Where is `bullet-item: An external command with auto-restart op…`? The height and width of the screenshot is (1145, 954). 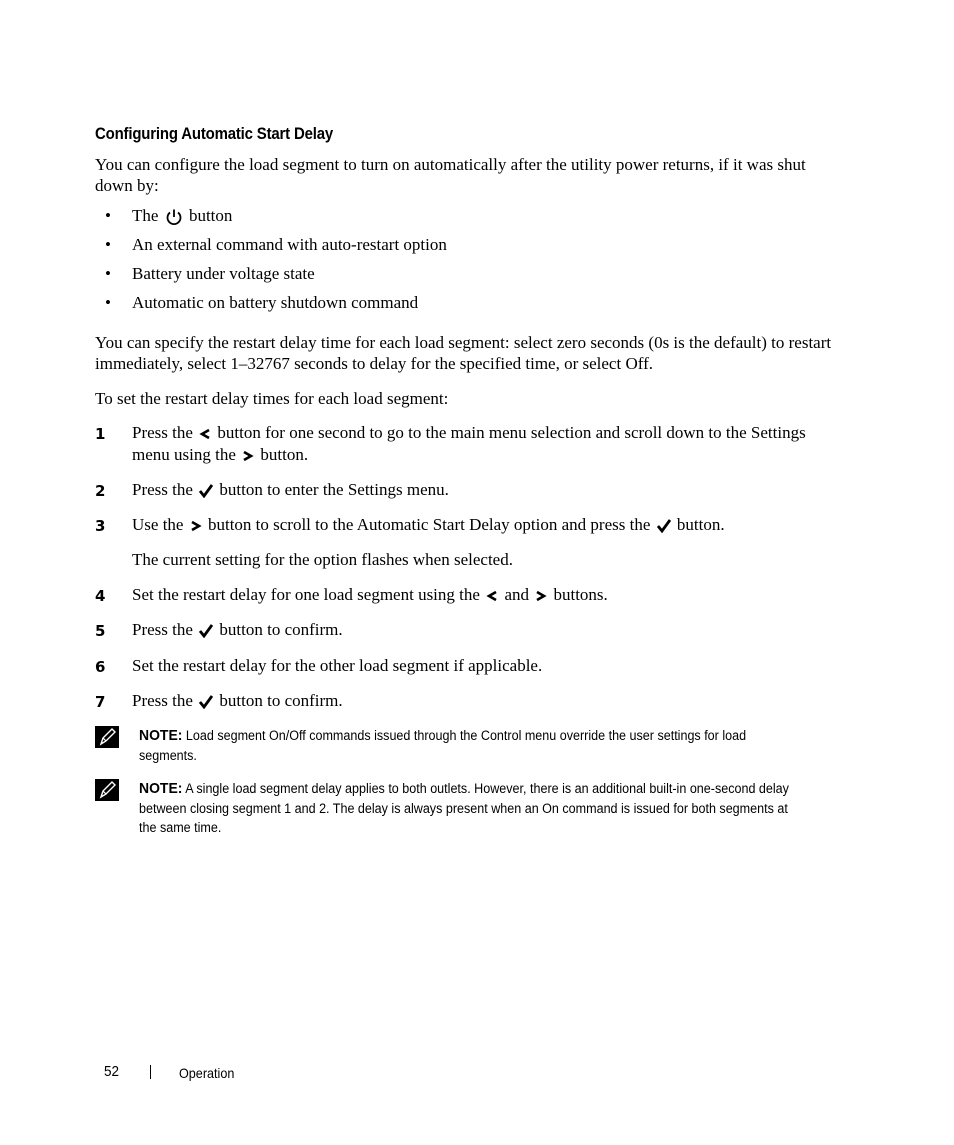 bullet-item: An external command with auto-restart op… is located at coordinates (289, 244).